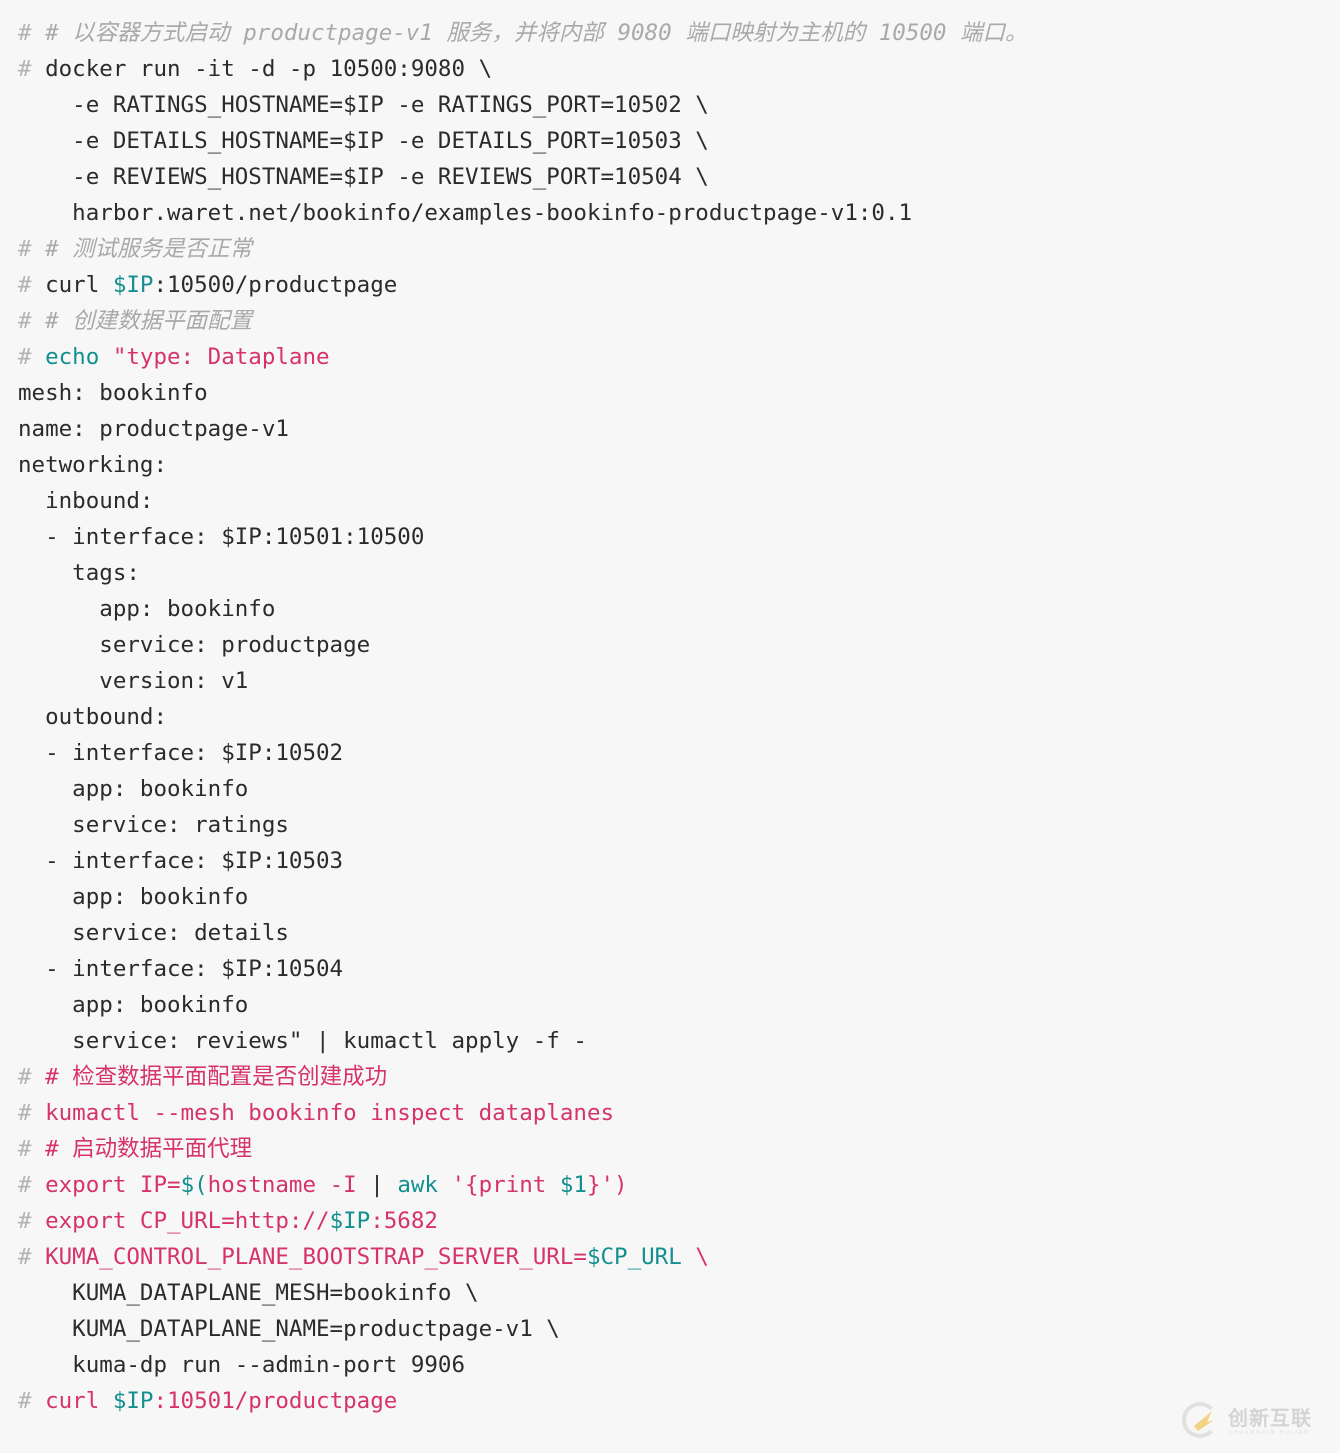 The image size is (1340, 1453). What do you see at coordinates (670, 825) in the screenshot?
I see `code-line: service: ratings` at bounding box center [670, 825].